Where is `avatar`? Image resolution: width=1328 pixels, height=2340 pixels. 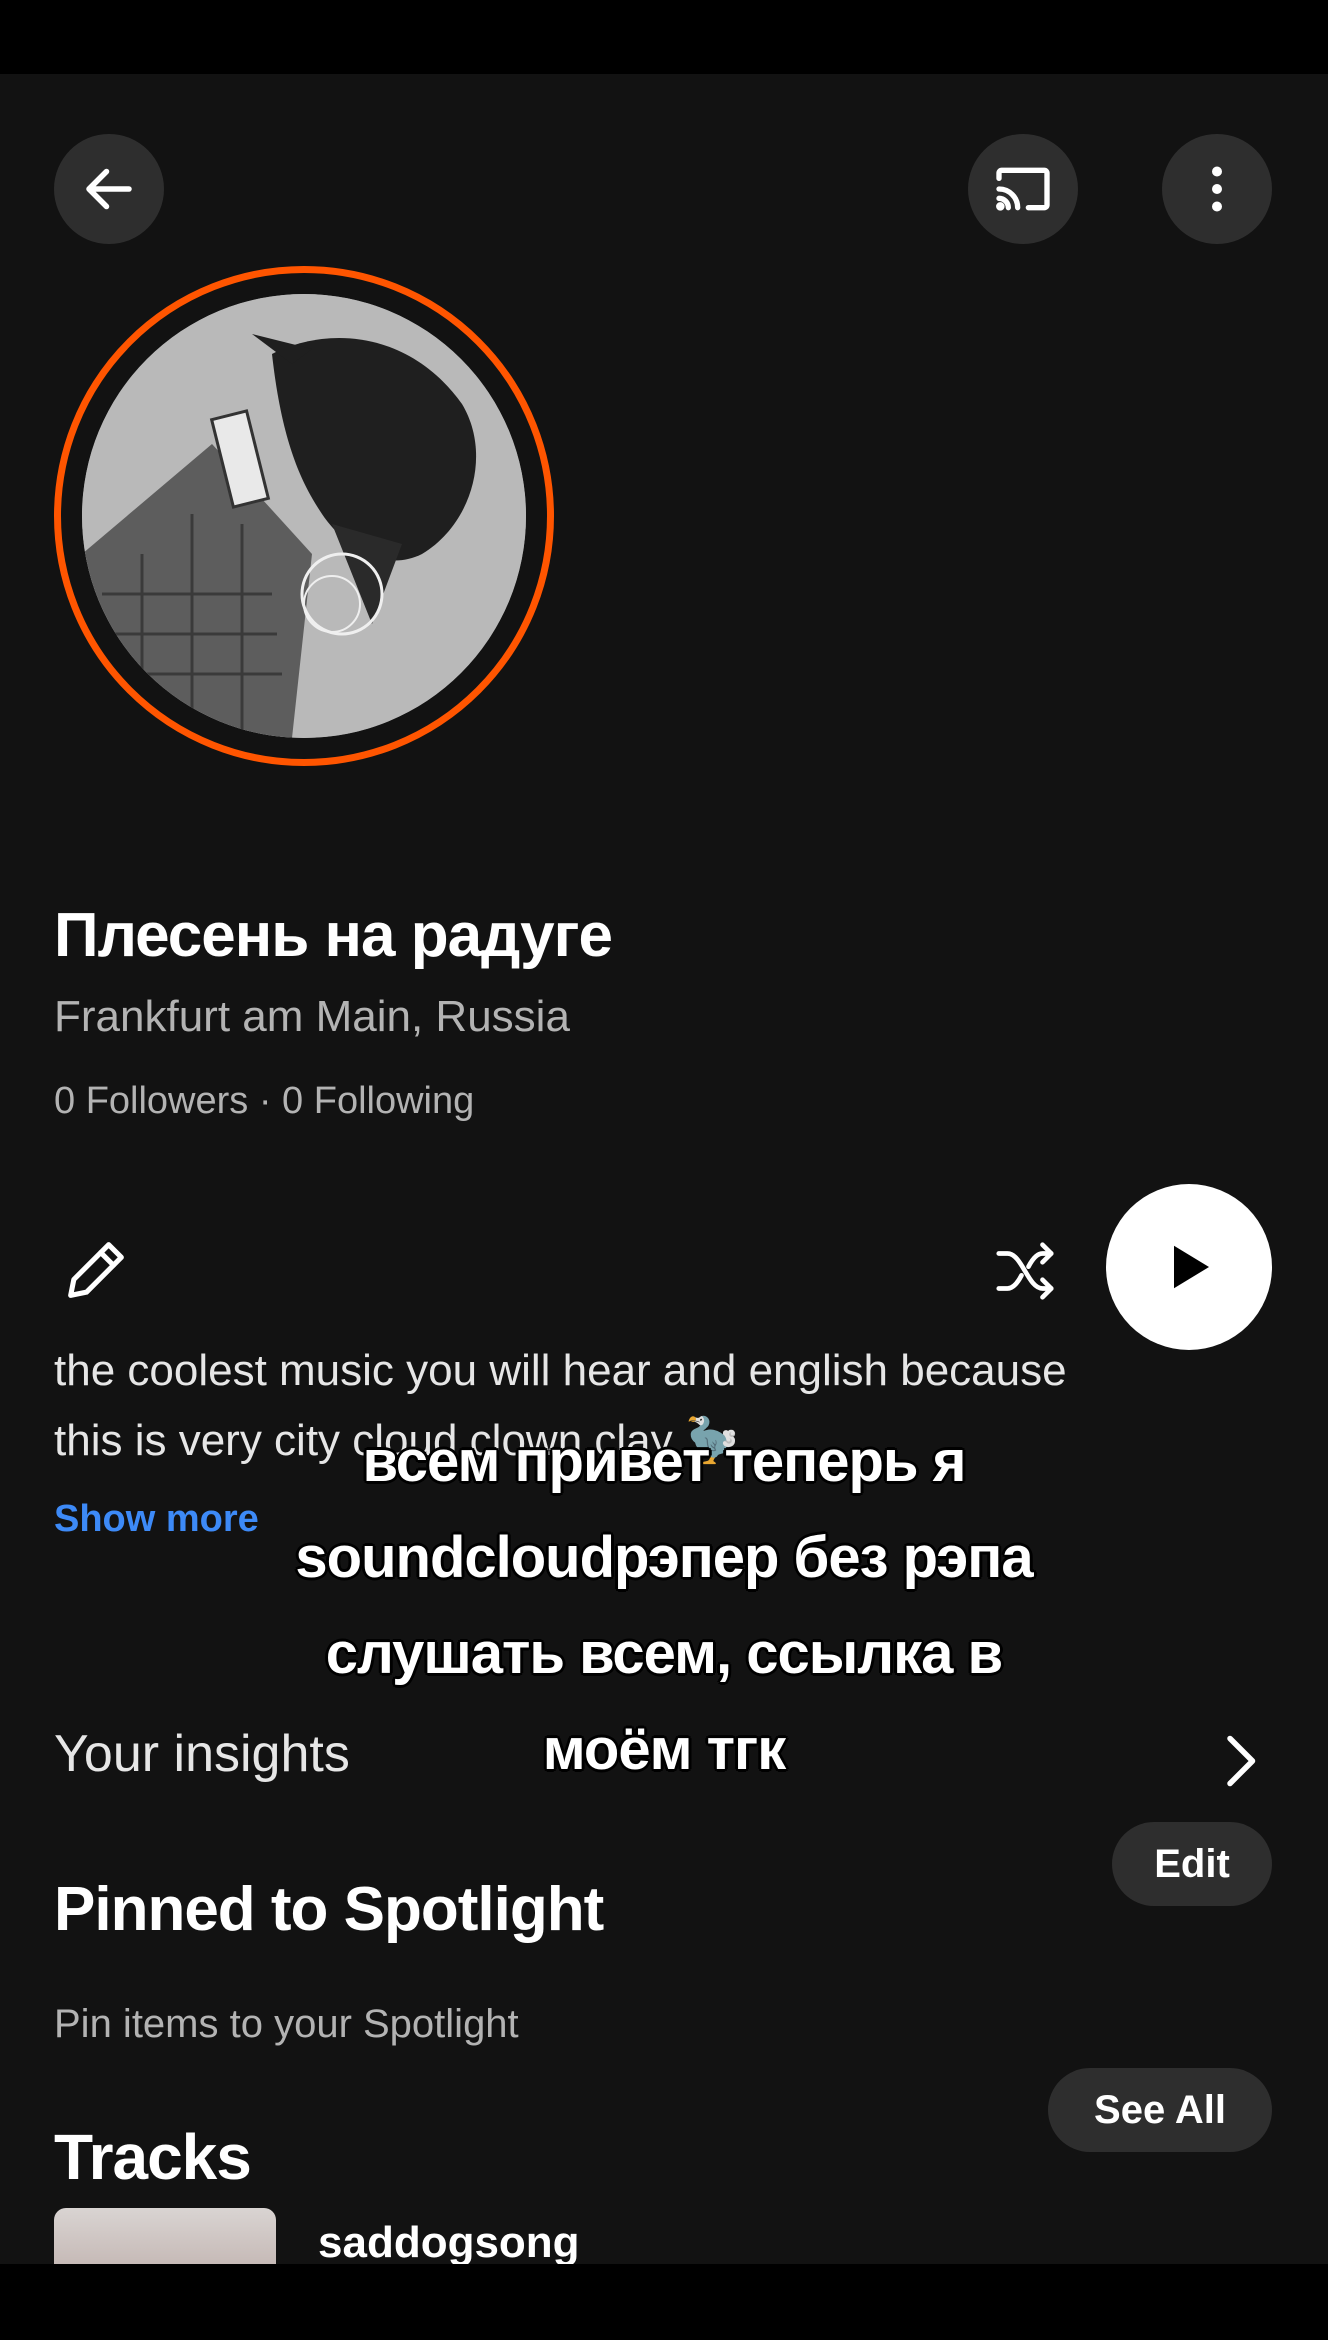
avatar is located at coordinates (304, 516).